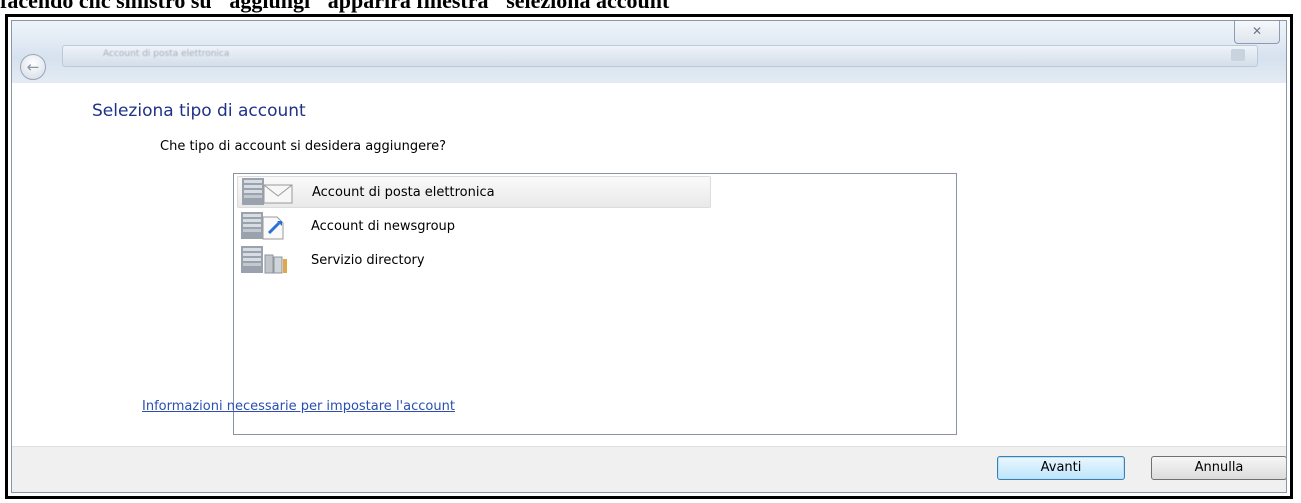 The width and height of the screenshot is (1301, 503). What do you see at coordinates (649, 469) in the screenshot?
I see `dialog-footer: Avanti Annulla` at bounding box center [649, 469].